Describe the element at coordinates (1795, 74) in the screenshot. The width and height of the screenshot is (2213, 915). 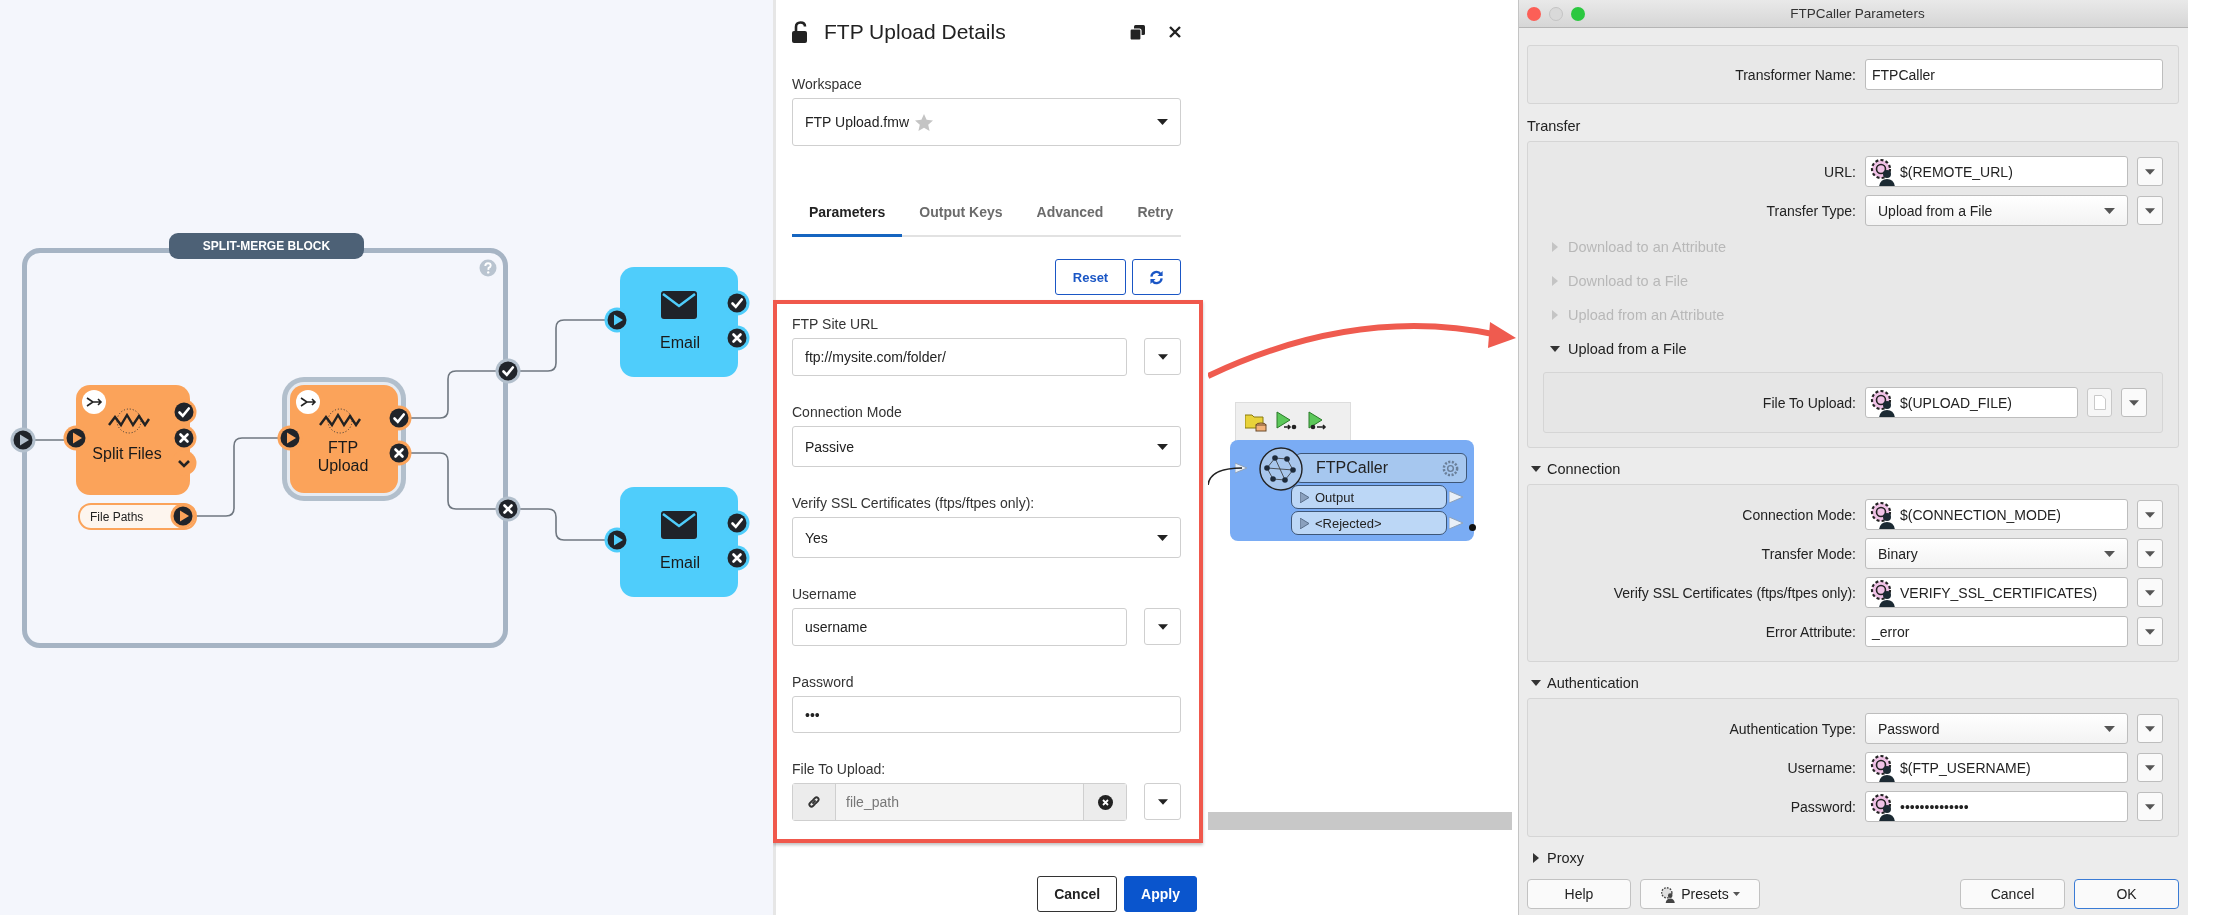
I see `field-label: Transformer Name:` at that location.